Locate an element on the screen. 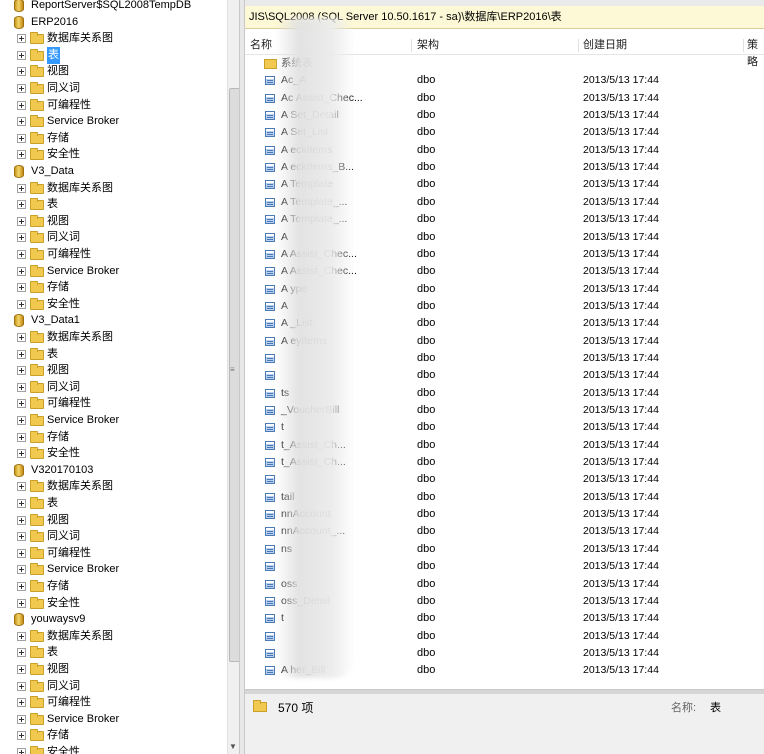  table-icon is located at coordinates (270, 289).